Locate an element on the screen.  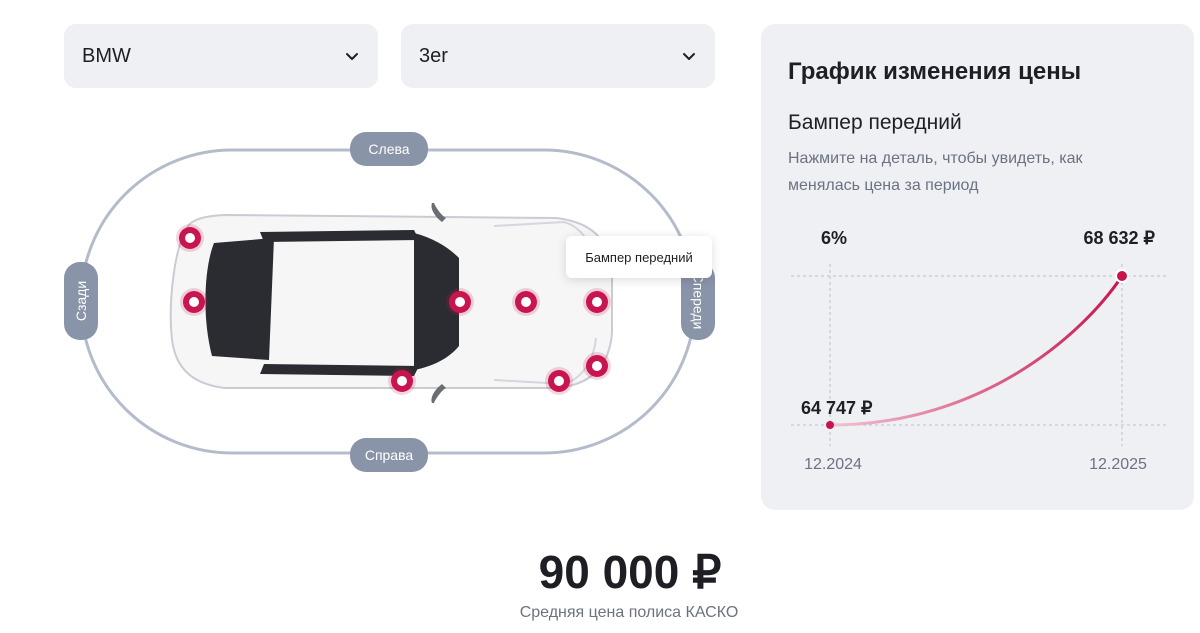
price-series-line is located at coordinates (976, 350).